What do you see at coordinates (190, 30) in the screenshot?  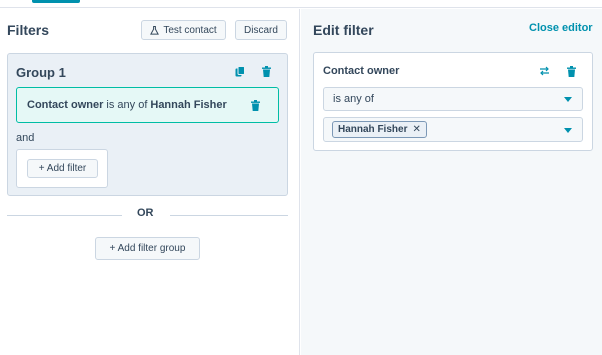 I see `test-contact-label: Test contact` at bounding box center [190, 30].